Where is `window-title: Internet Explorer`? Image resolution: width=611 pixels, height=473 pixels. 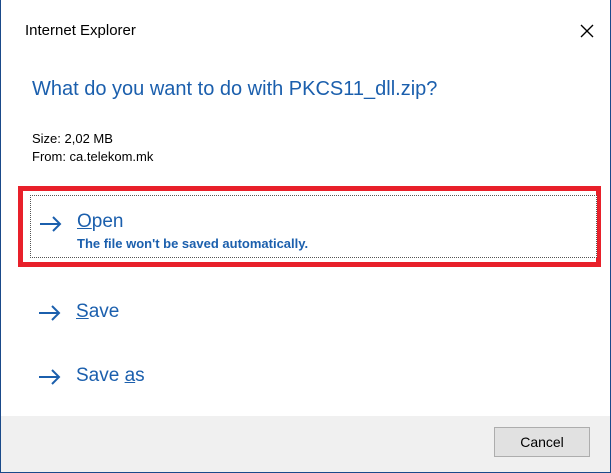
window-title: Internet Explorer is located at coordinates (80, 30).